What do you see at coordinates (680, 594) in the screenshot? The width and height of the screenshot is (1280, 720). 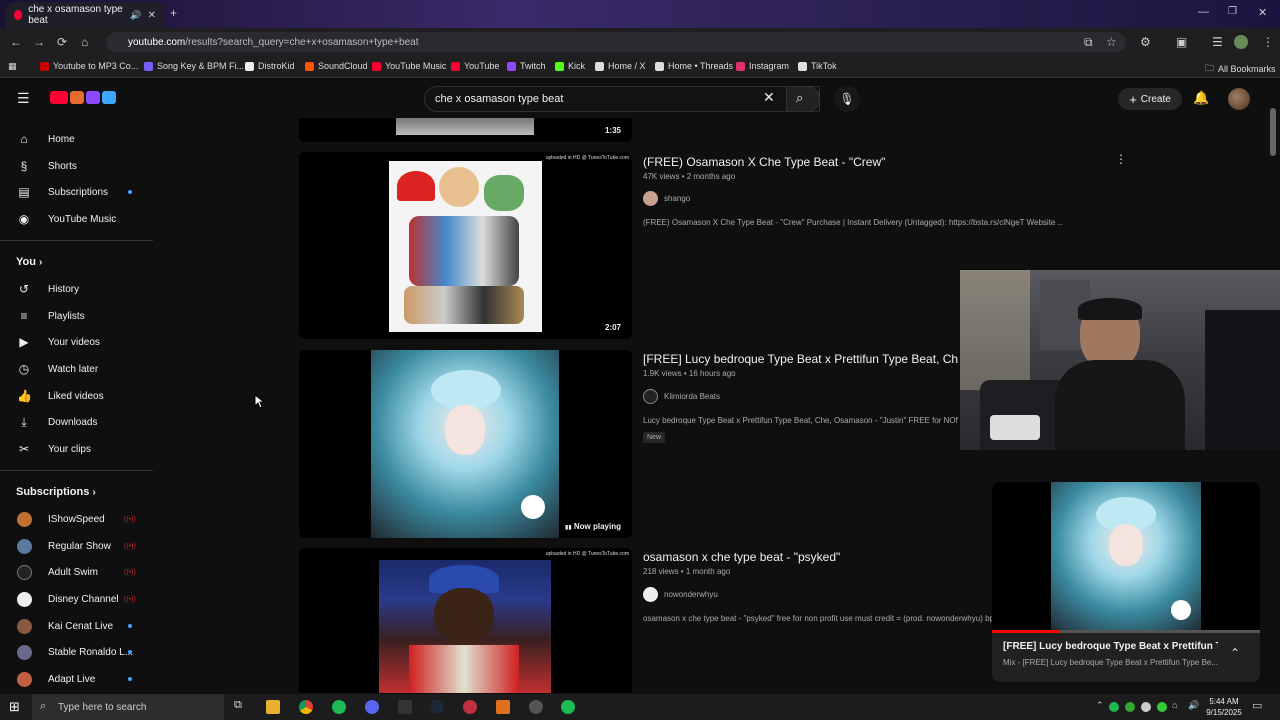 I see `channel-link: nowonderwhyu` at bounding box center [680, 594].